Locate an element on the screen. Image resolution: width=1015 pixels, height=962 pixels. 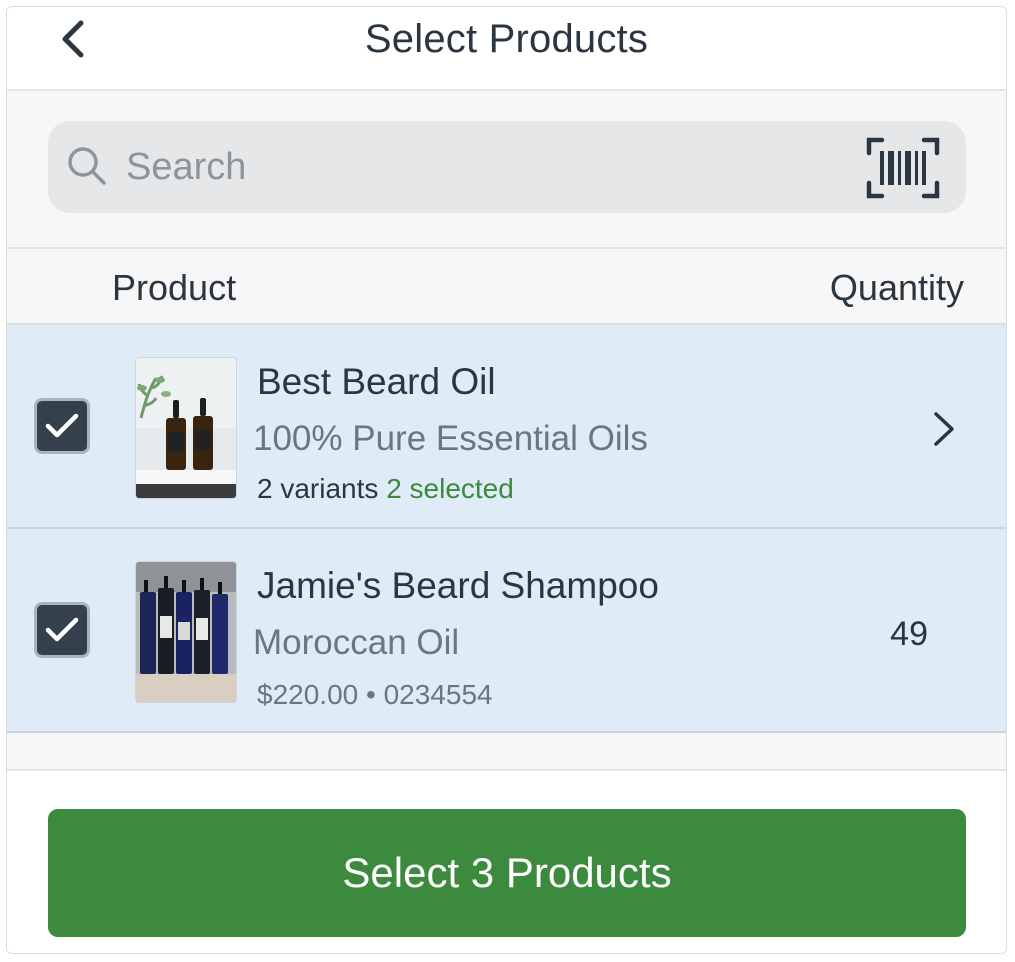
top-bar: Select Products is located at coordinates (506, 49).